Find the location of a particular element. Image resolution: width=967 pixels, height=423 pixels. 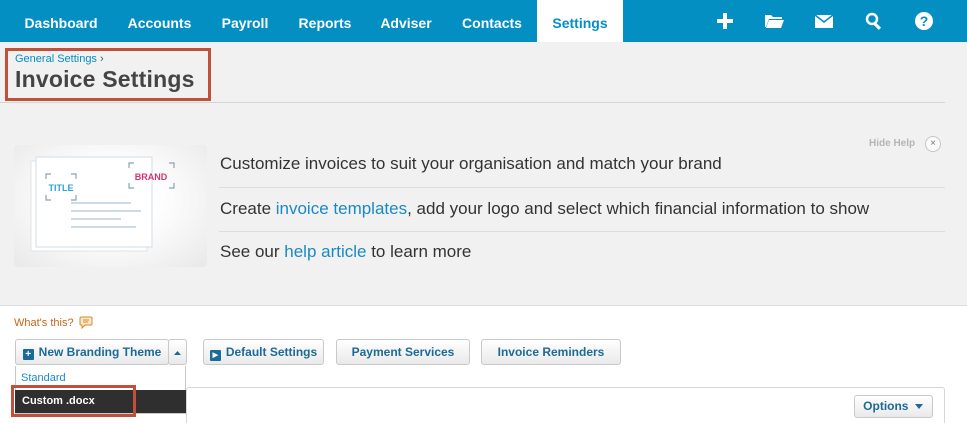

search-icon is located at coordinates (874, 21).